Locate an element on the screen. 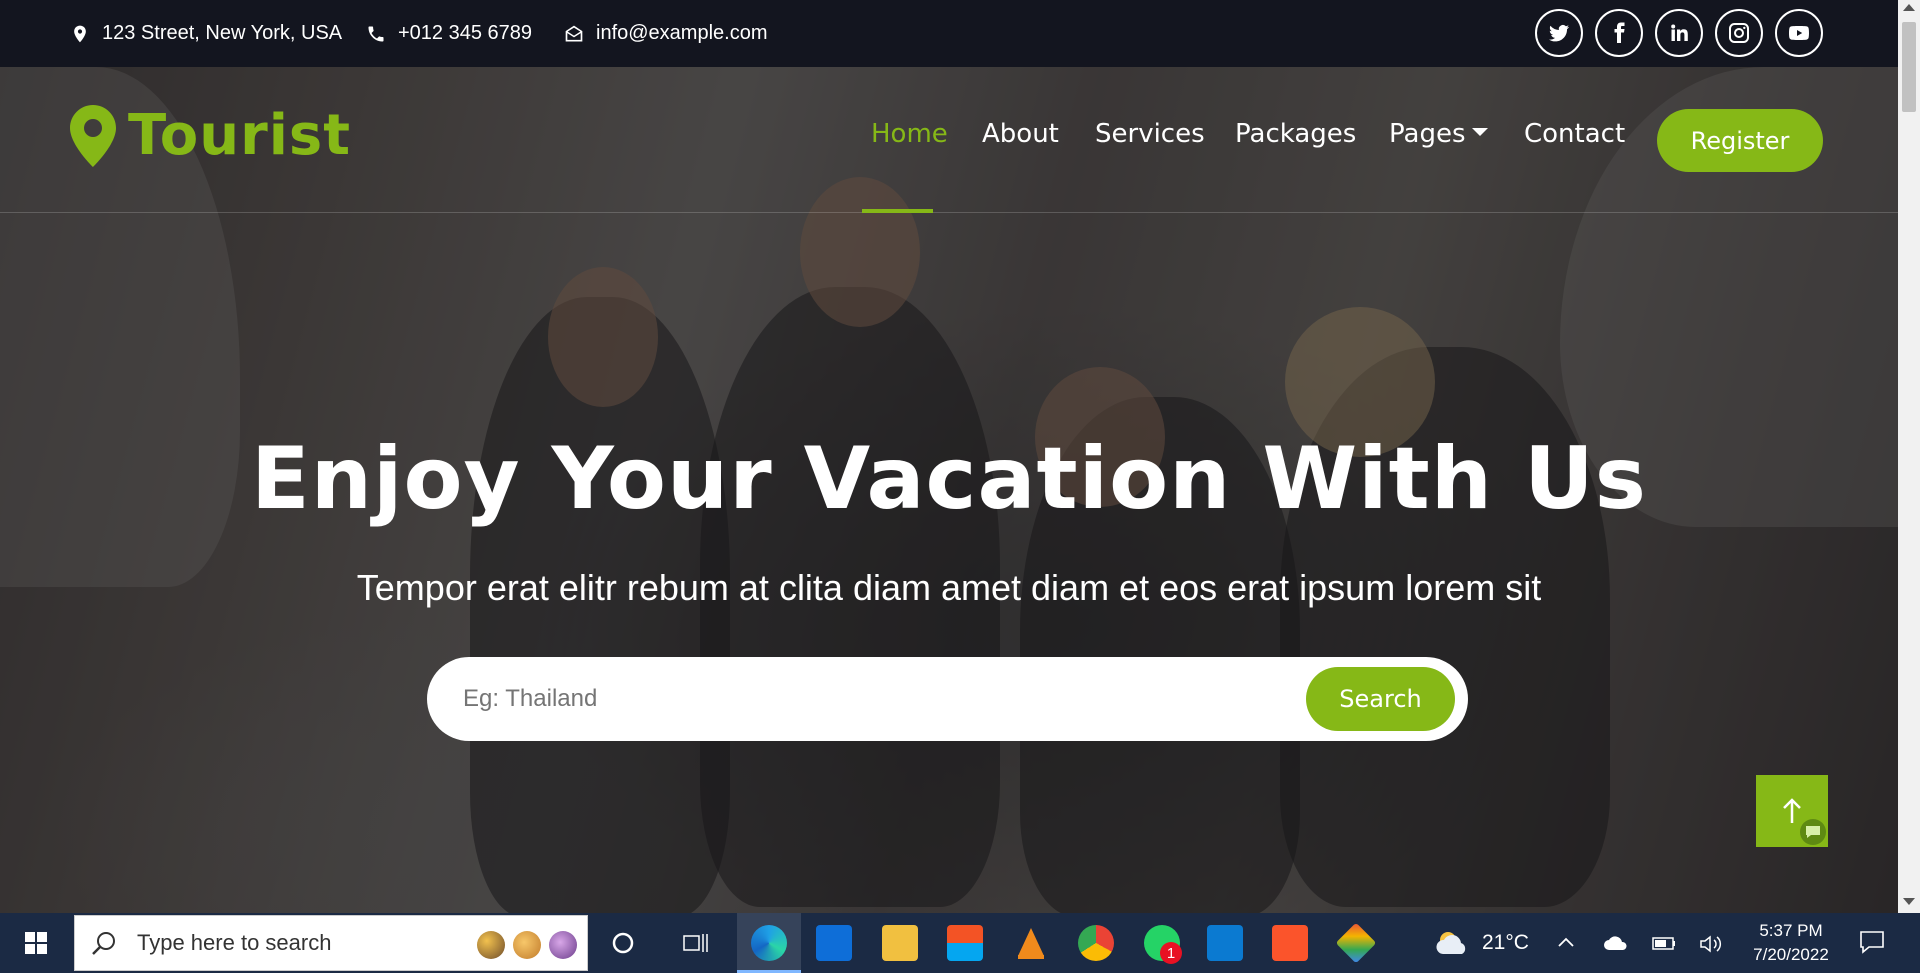  instagram-icon is located at coordinates (1739, 33).